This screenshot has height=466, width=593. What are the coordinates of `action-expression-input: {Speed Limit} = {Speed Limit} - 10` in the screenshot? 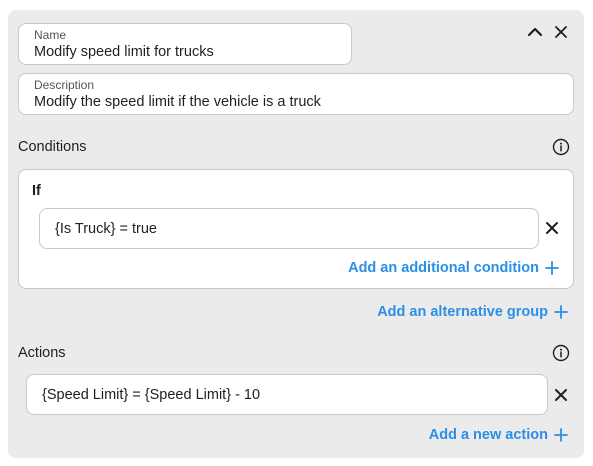 It's located at (287, 394).